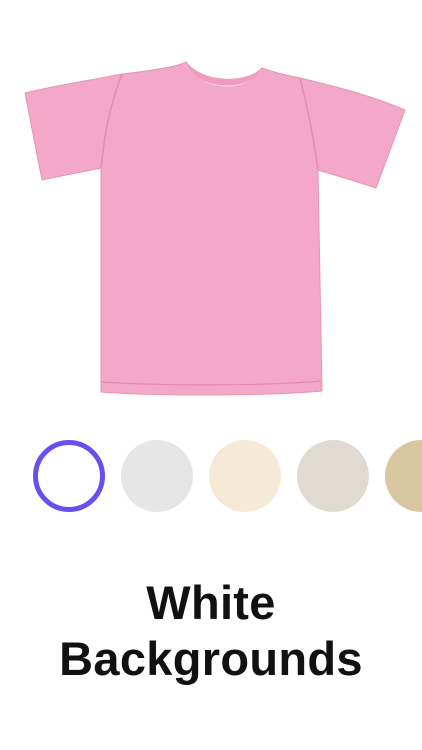  Describe the element at coordinates (403, 476) in the screenshot. I see `swatch-tan` at that location.